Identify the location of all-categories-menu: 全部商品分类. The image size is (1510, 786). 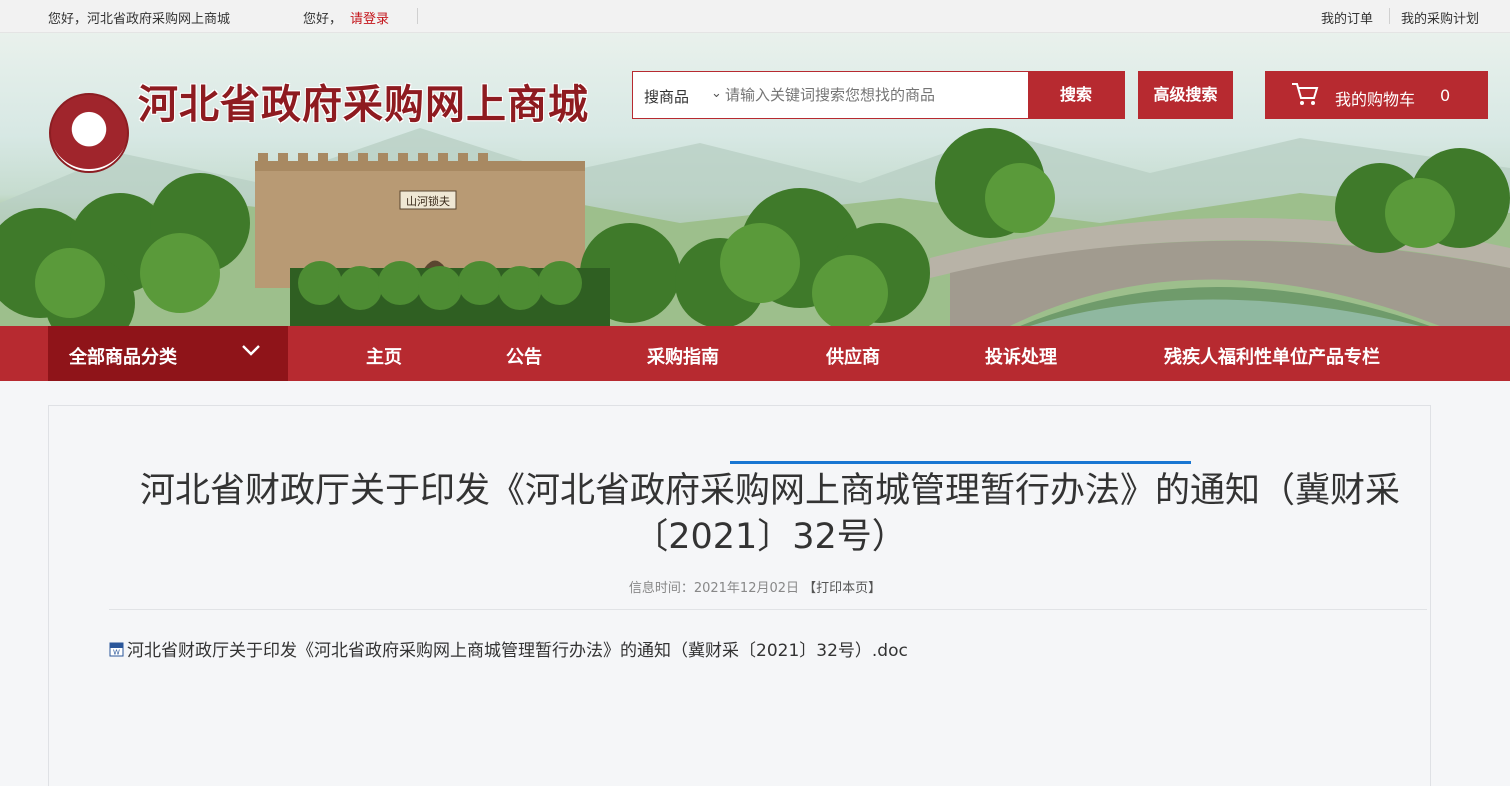
(168, 353).